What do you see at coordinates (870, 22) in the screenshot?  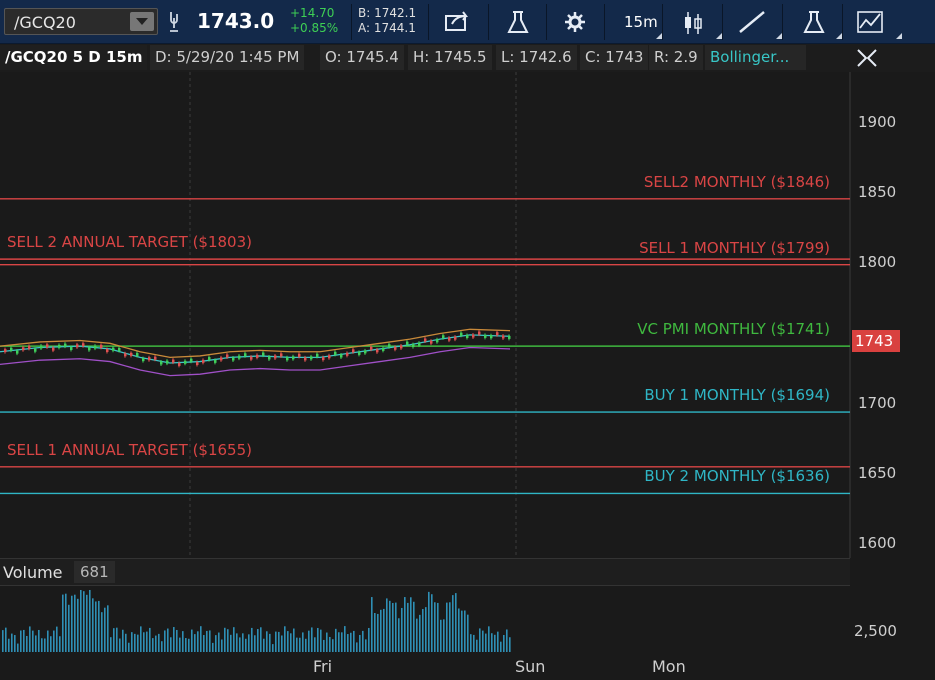 I see `pattern-icon` at bounding box center [870, 22].